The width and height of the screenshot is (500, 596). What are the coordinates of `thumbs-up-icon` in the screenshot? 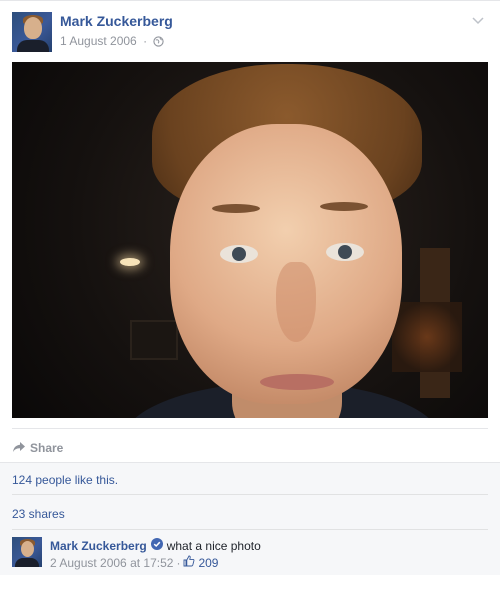 It's located at (189, 562).